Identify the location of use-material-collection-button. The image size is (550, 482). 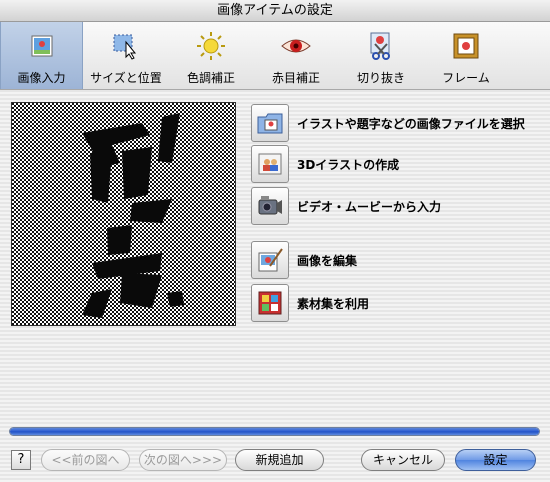
(270, 303).